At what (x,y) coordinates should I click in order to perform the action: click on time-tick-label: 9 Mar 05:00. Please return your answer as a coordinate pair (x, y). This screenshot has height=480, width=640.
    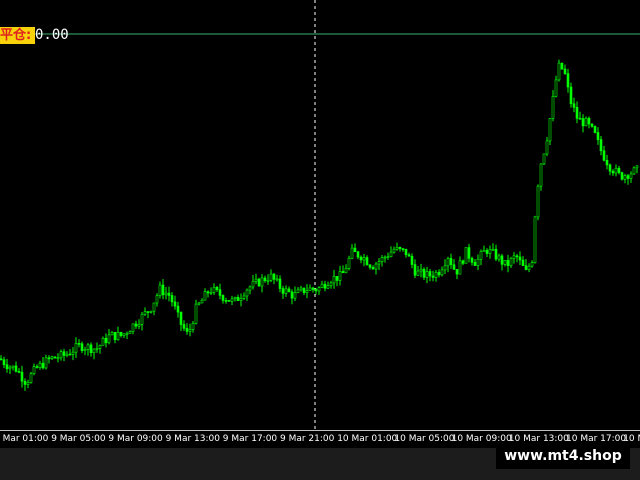
    Looking at the image, I should click on (78, 439).